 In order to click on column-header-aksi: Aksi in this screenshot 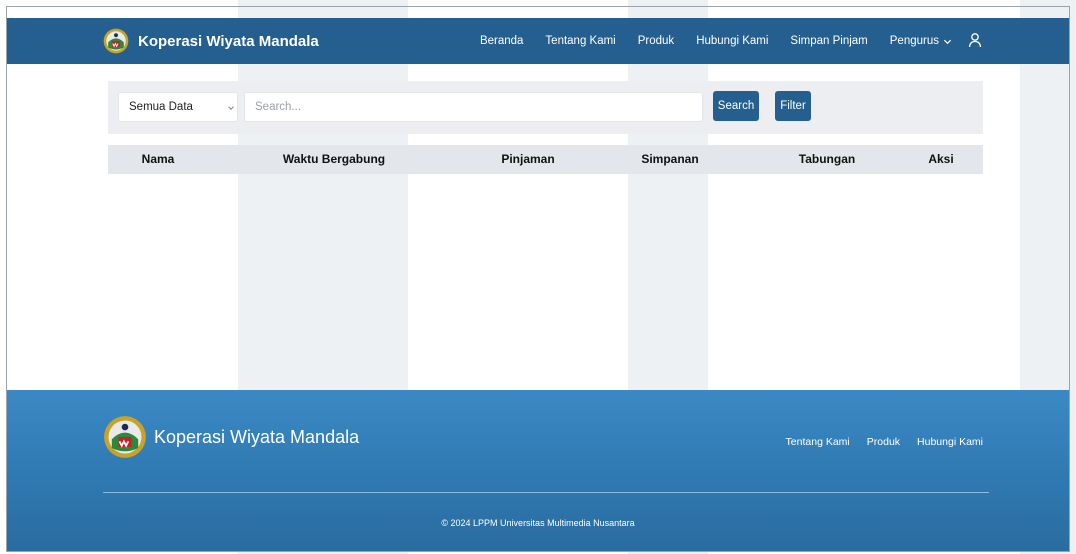, I will do `click(941, 159)`.